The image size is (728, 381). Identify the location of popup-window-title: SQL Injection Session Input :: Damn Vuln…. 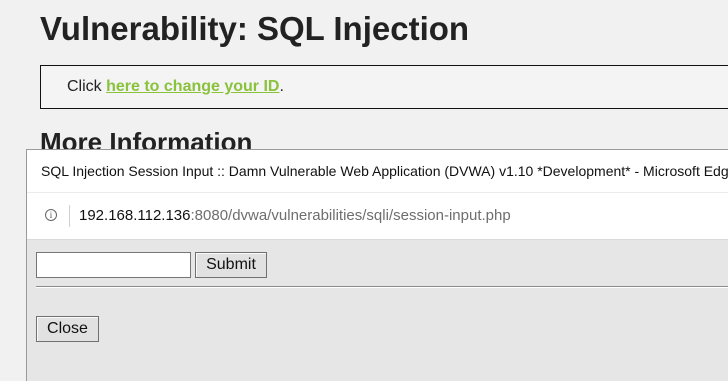
(377, 171).